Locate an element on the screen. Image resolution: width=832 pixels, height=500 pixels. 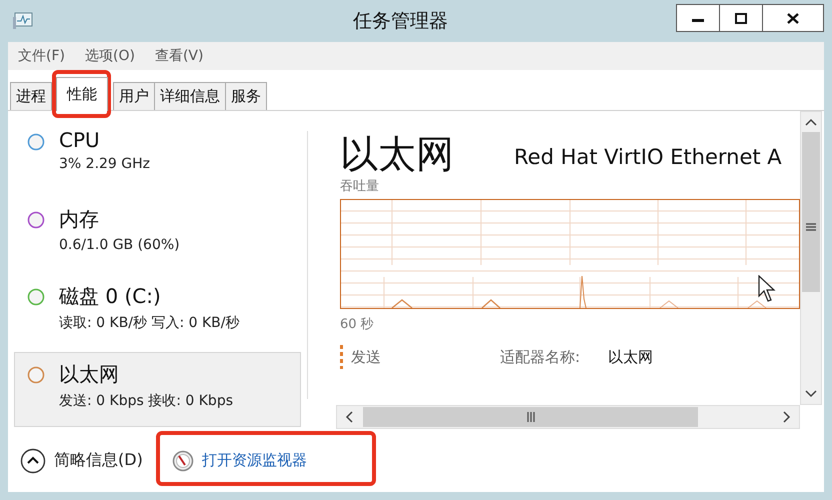
vertical-scrollbar is located at coordinates (811, 258).